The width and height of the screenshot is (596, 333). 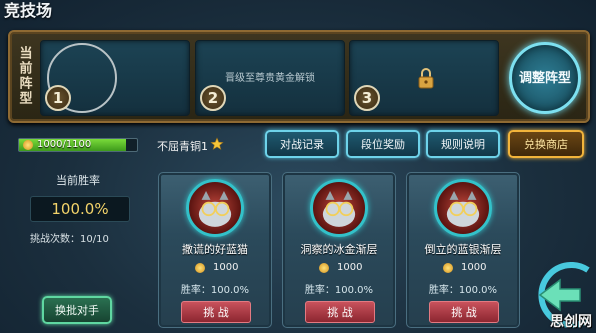 I want to click on opponent-card: 洞察的冰金渐层 1000 胜率：100.0% 挑 战, so click(x=339, y=250).